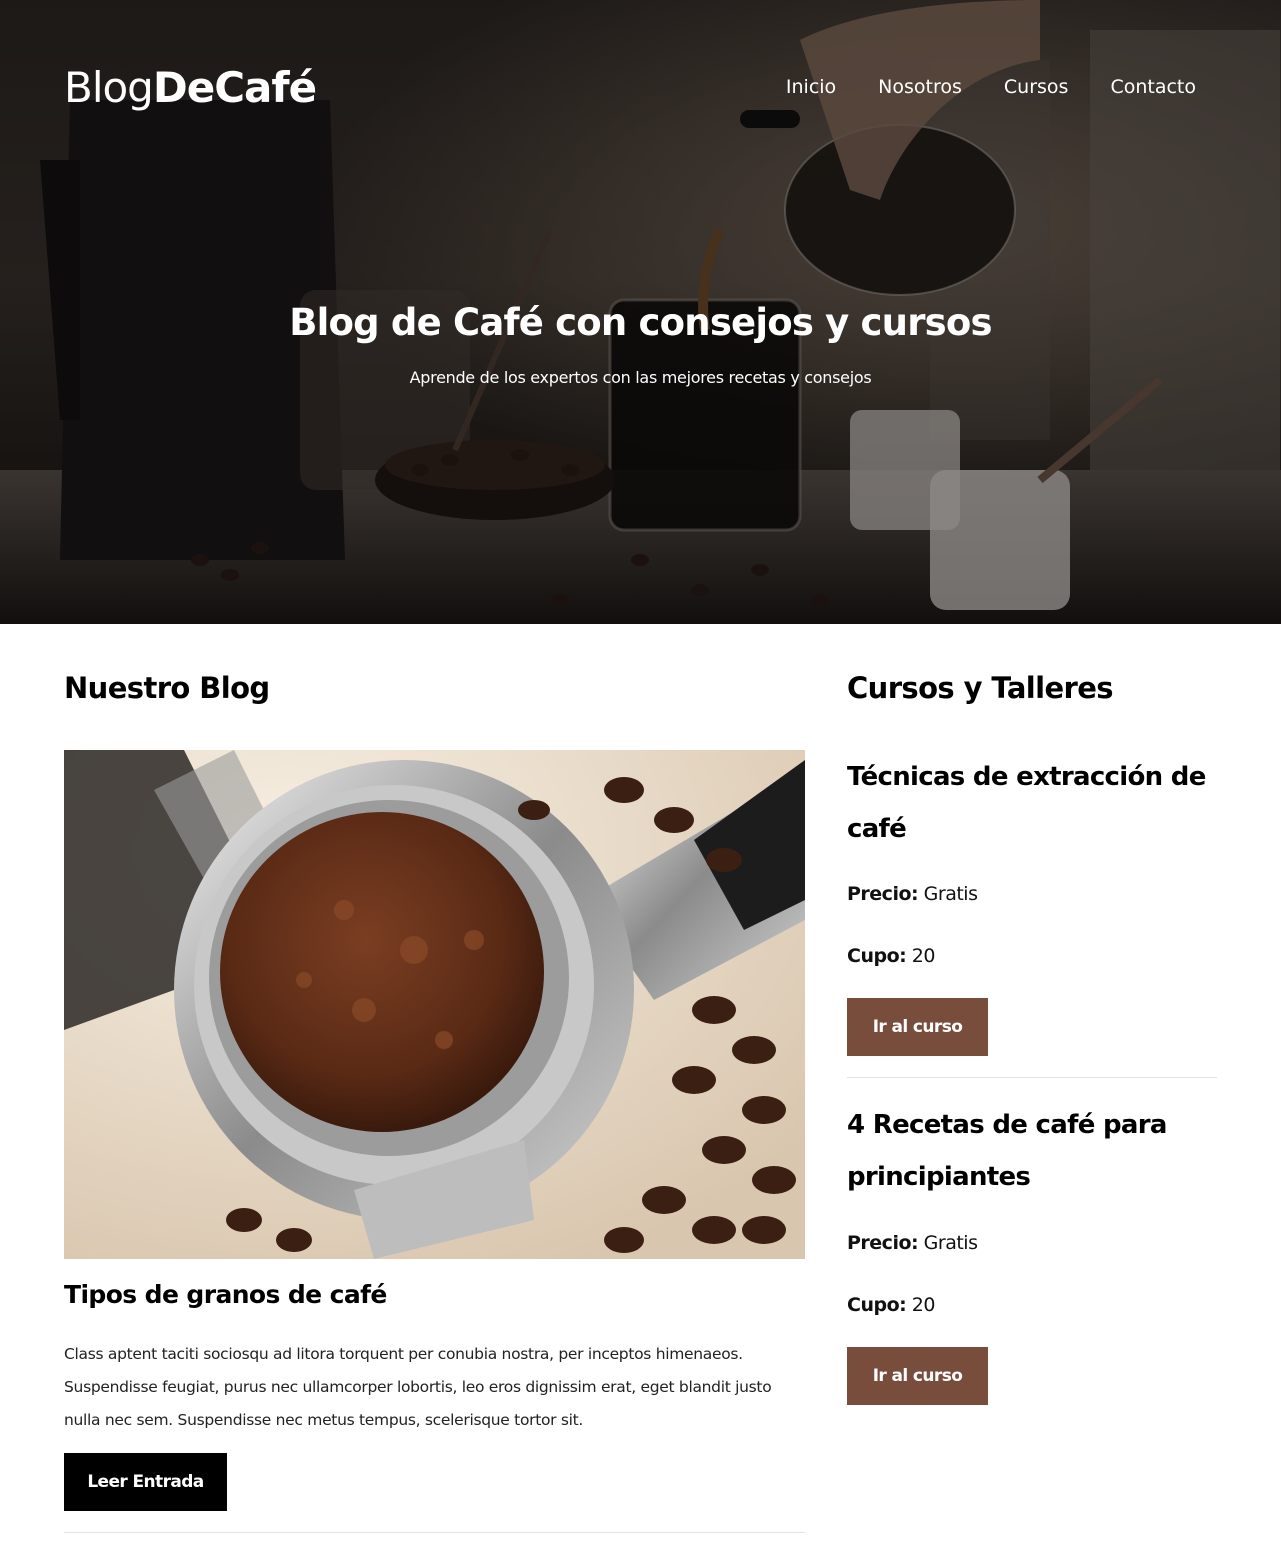 This screenshot has width=1281, height=1543. What do you see at coordinates (1153, 87) in the screenshot?
I see `nav-link-contacto: Contacto` at bounding box center [1153, 87].